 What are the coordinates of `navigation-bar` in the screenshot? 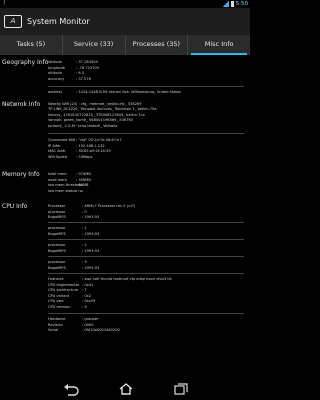 It's located at (125, 388).